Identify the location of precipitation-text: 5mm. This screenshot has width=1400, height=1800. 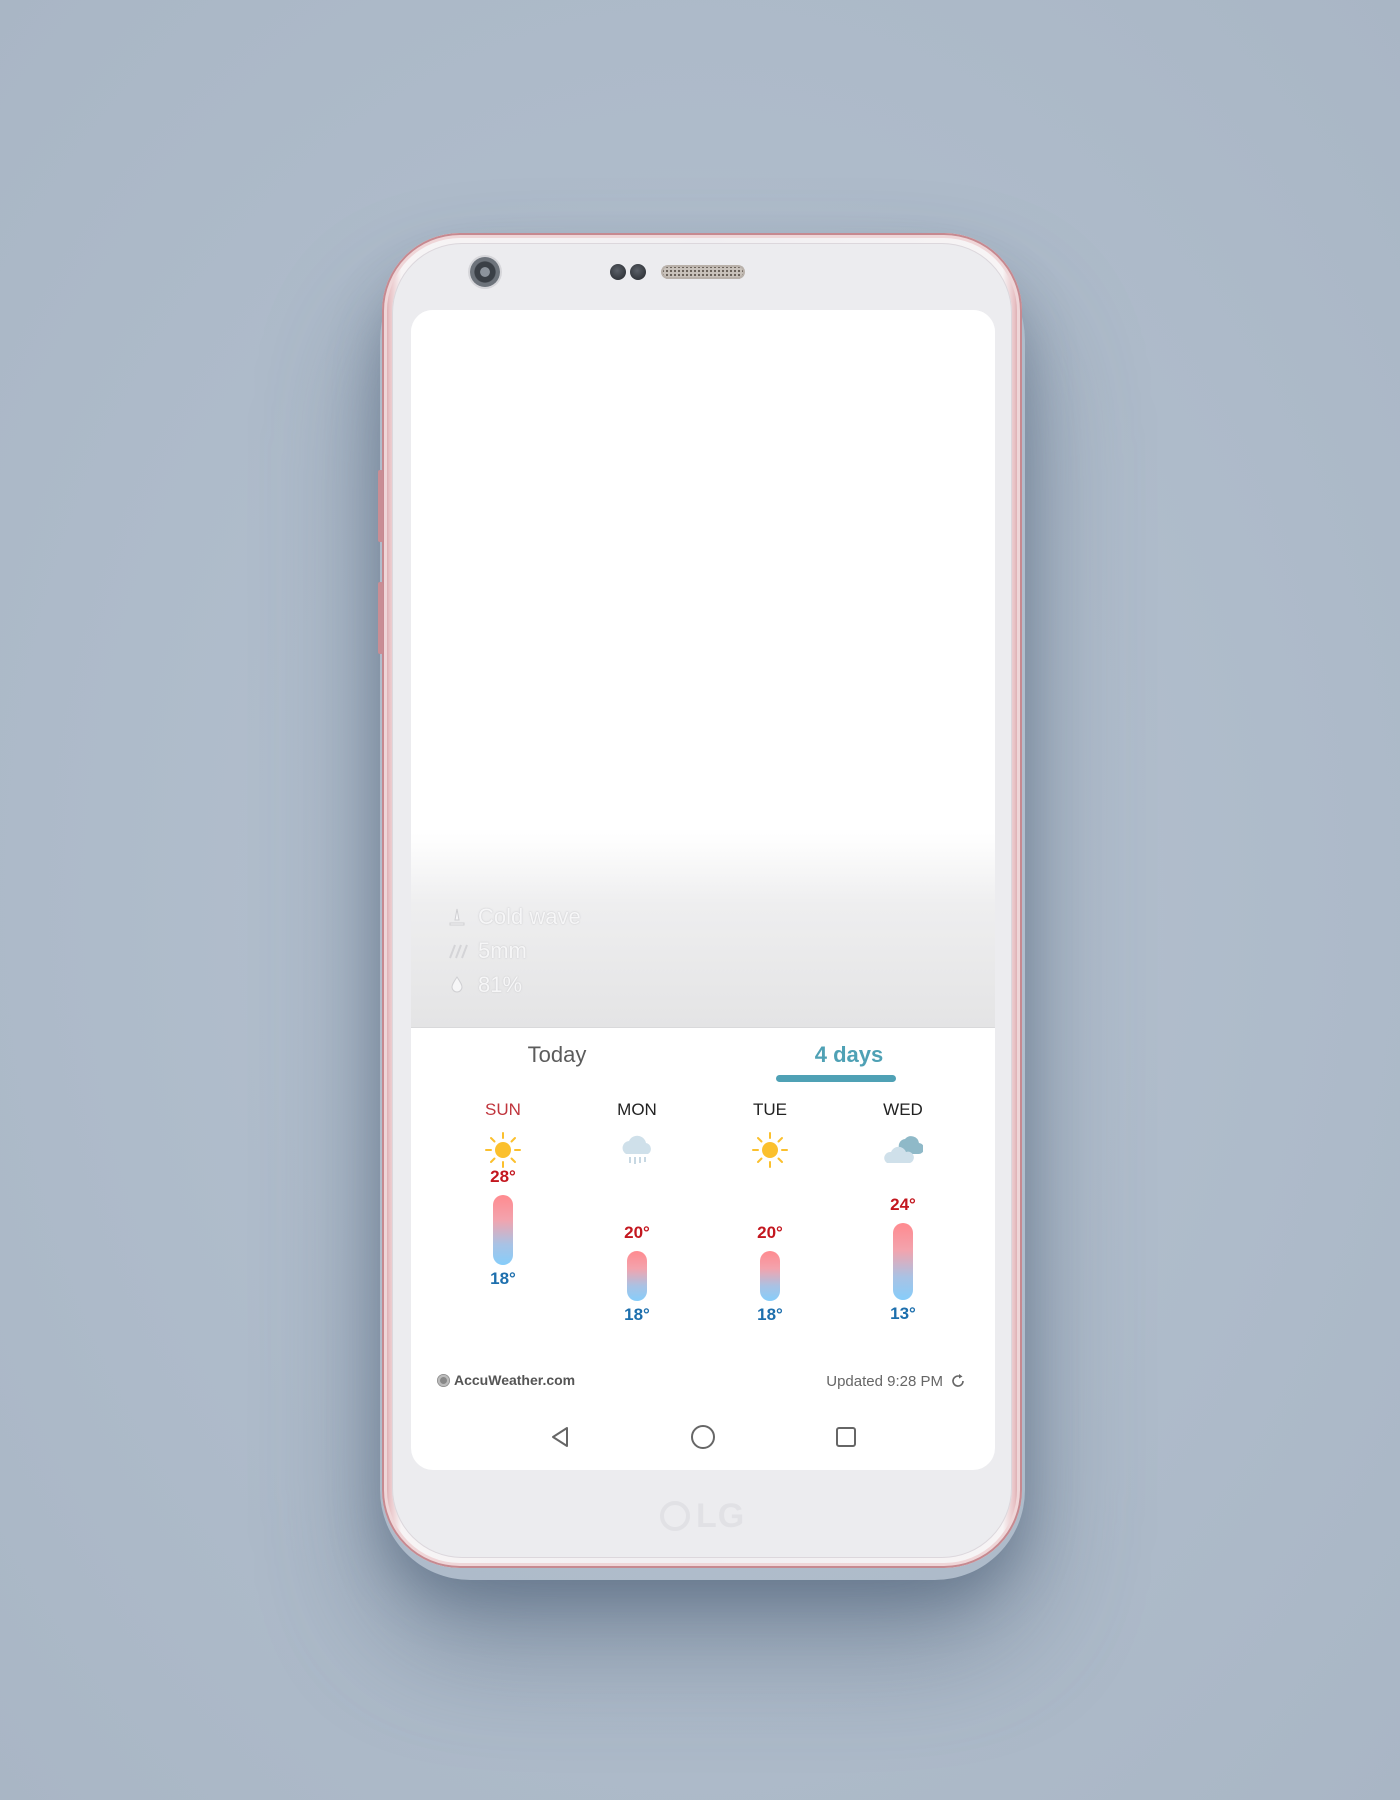
(502, 950).